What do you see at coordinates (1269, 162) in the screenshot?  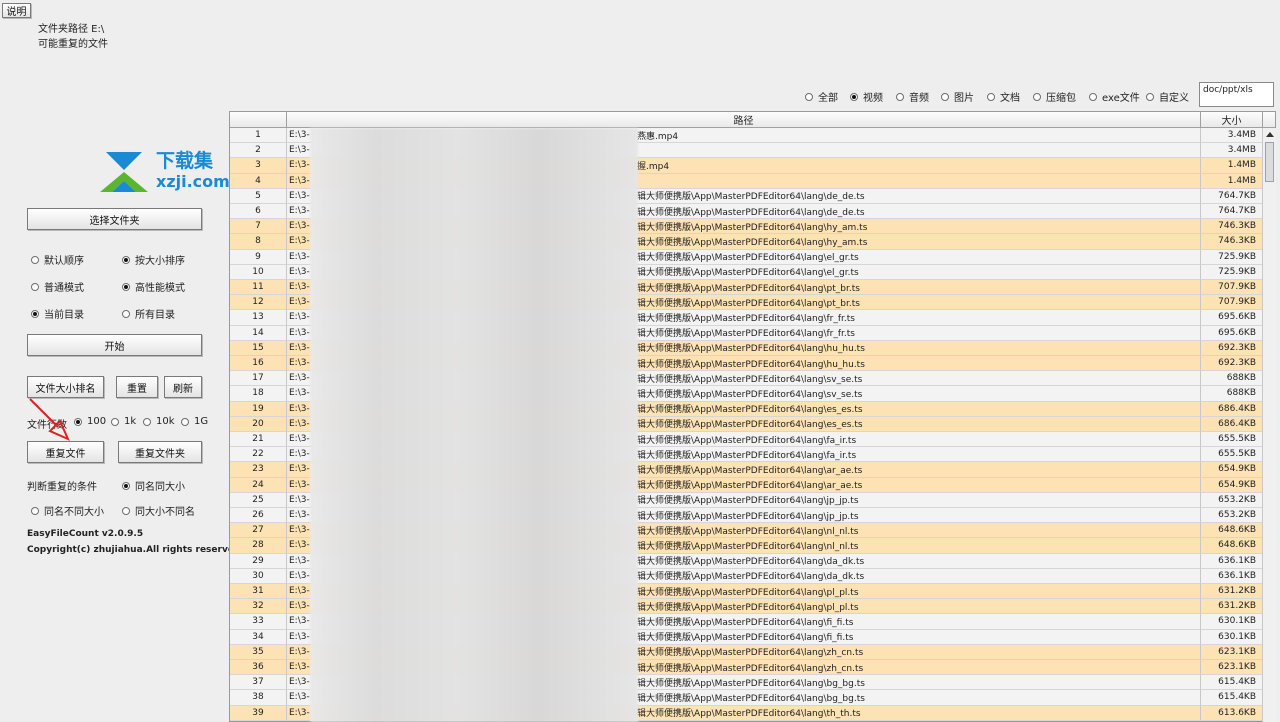 I see `scrollbar-thumb` at bounding box center [1269, 162].